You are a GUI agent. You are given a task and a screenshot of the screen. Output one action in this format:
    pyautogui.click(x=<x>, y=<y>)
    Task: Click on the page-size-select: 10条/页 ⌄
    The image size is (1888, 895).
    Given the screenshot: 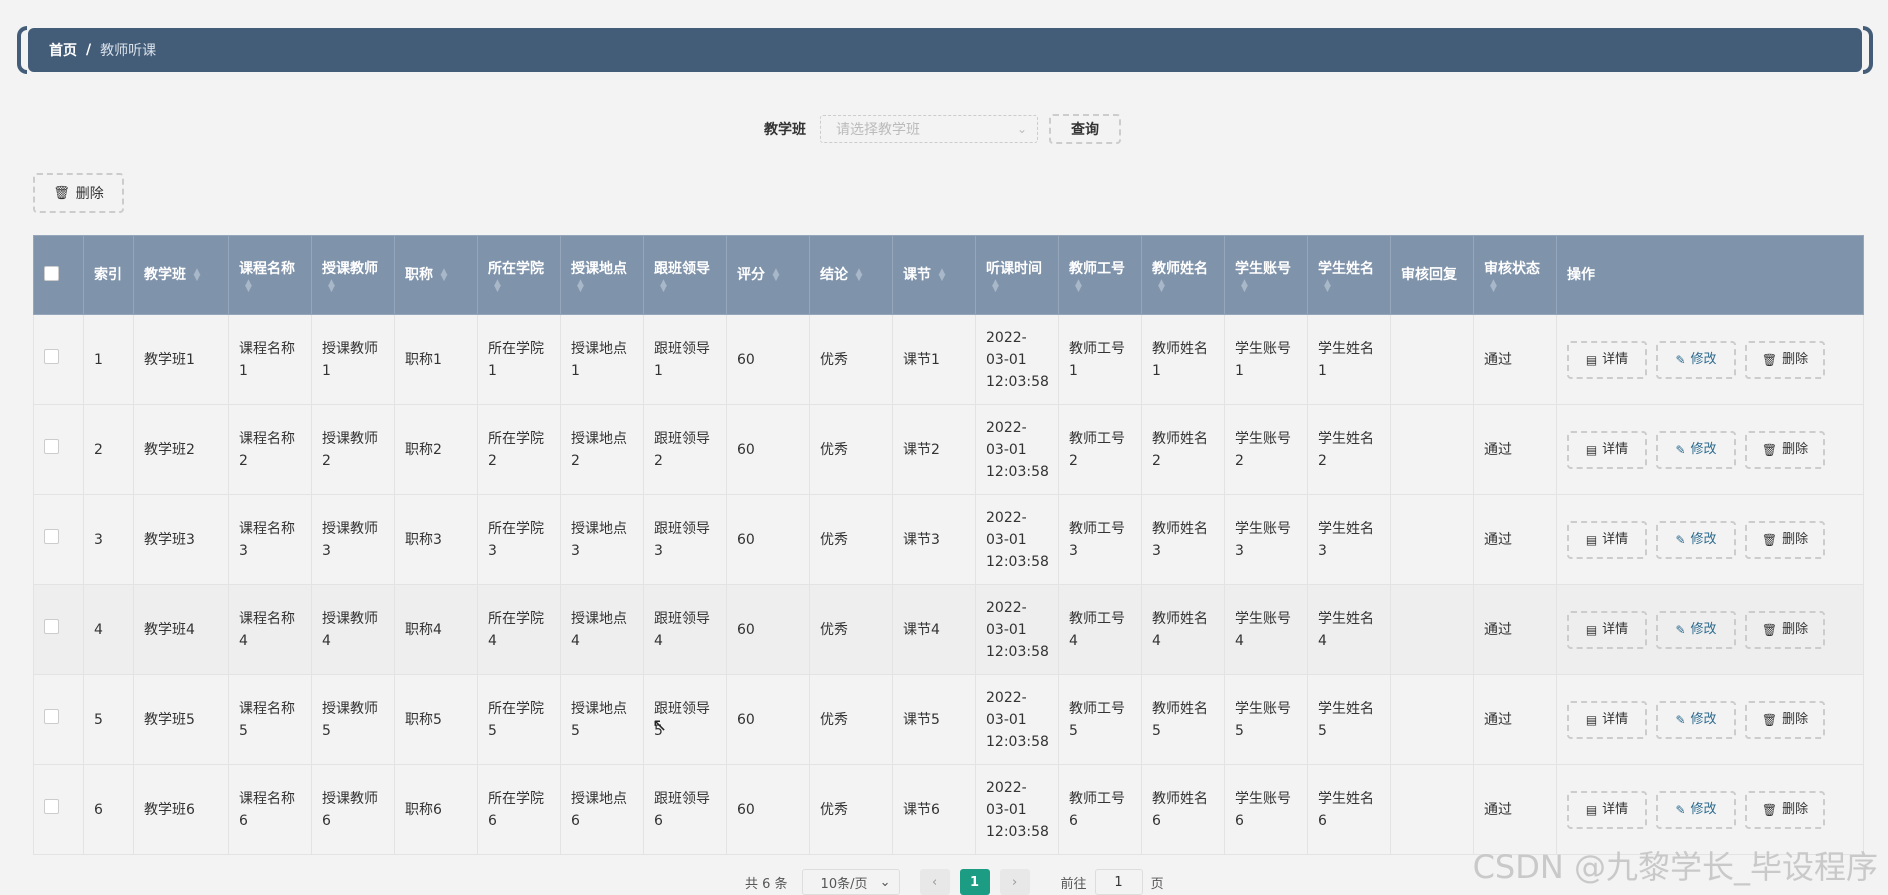 What is the action you would take?
    pyautogui.click(x=850, y=882)
    